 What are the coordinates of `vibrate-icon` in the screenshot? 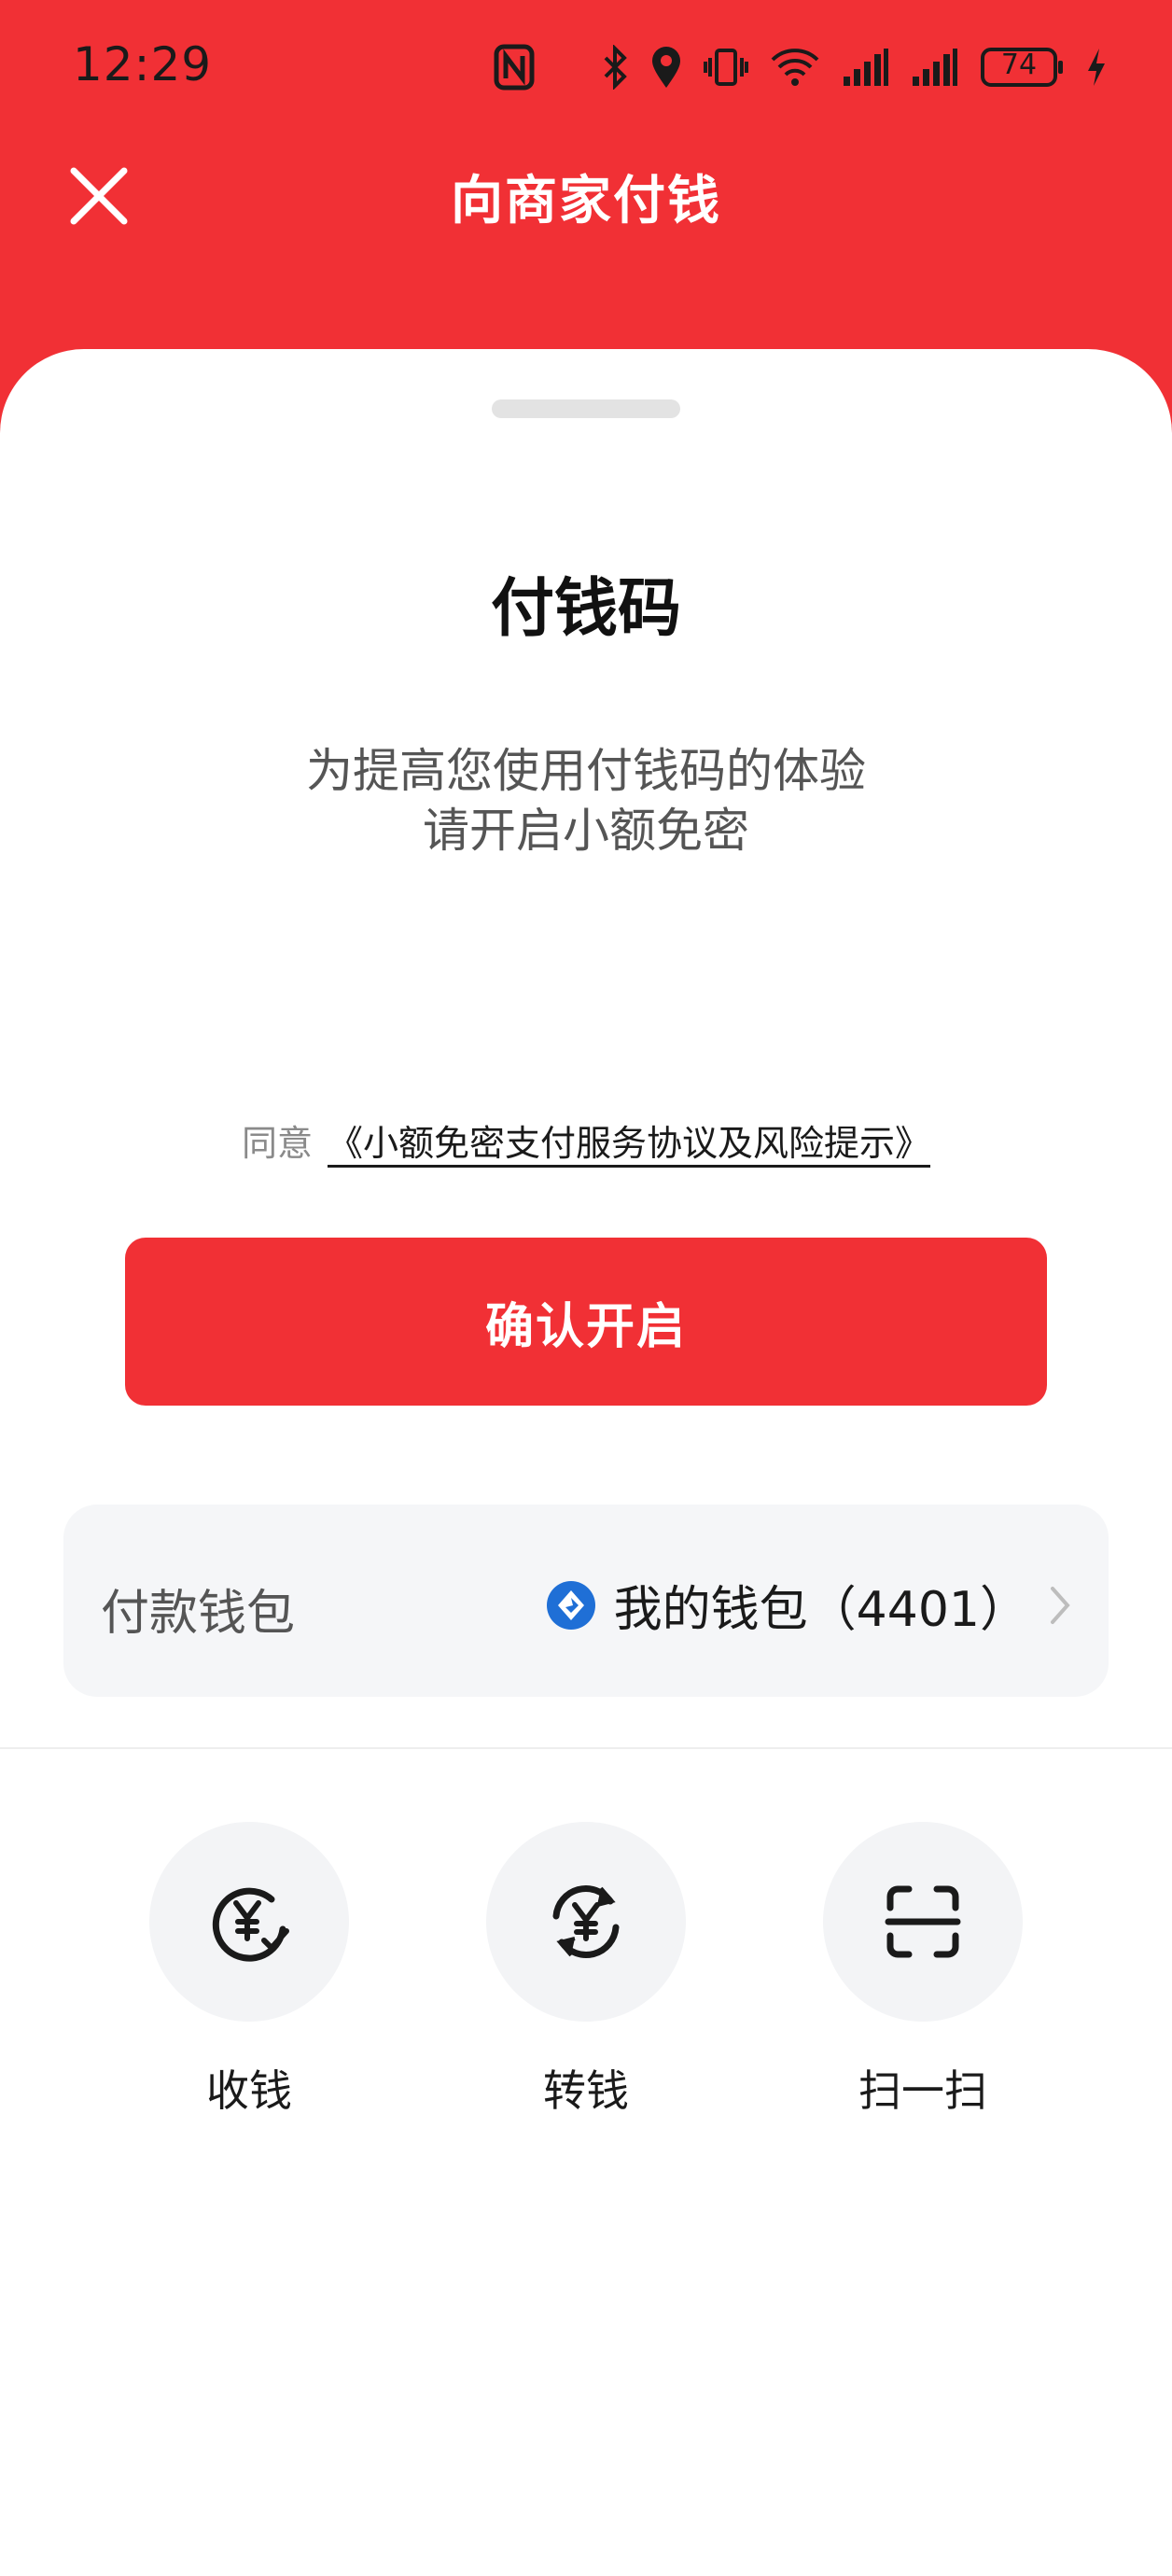 It's located at (726, 67).